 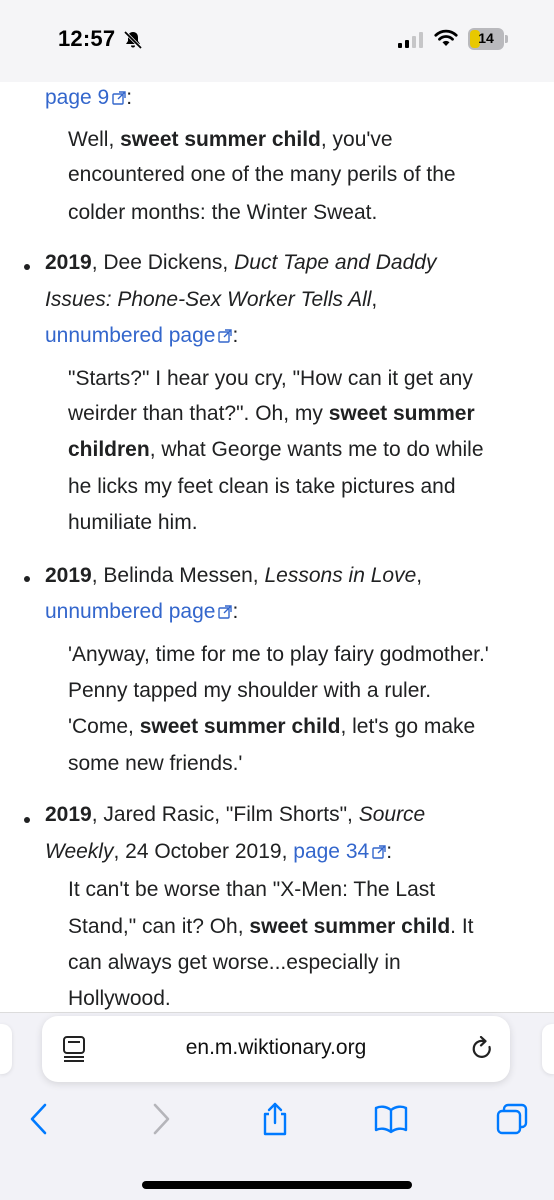 I want to click on citation-line: page 9:, so click(x=89, y=97).